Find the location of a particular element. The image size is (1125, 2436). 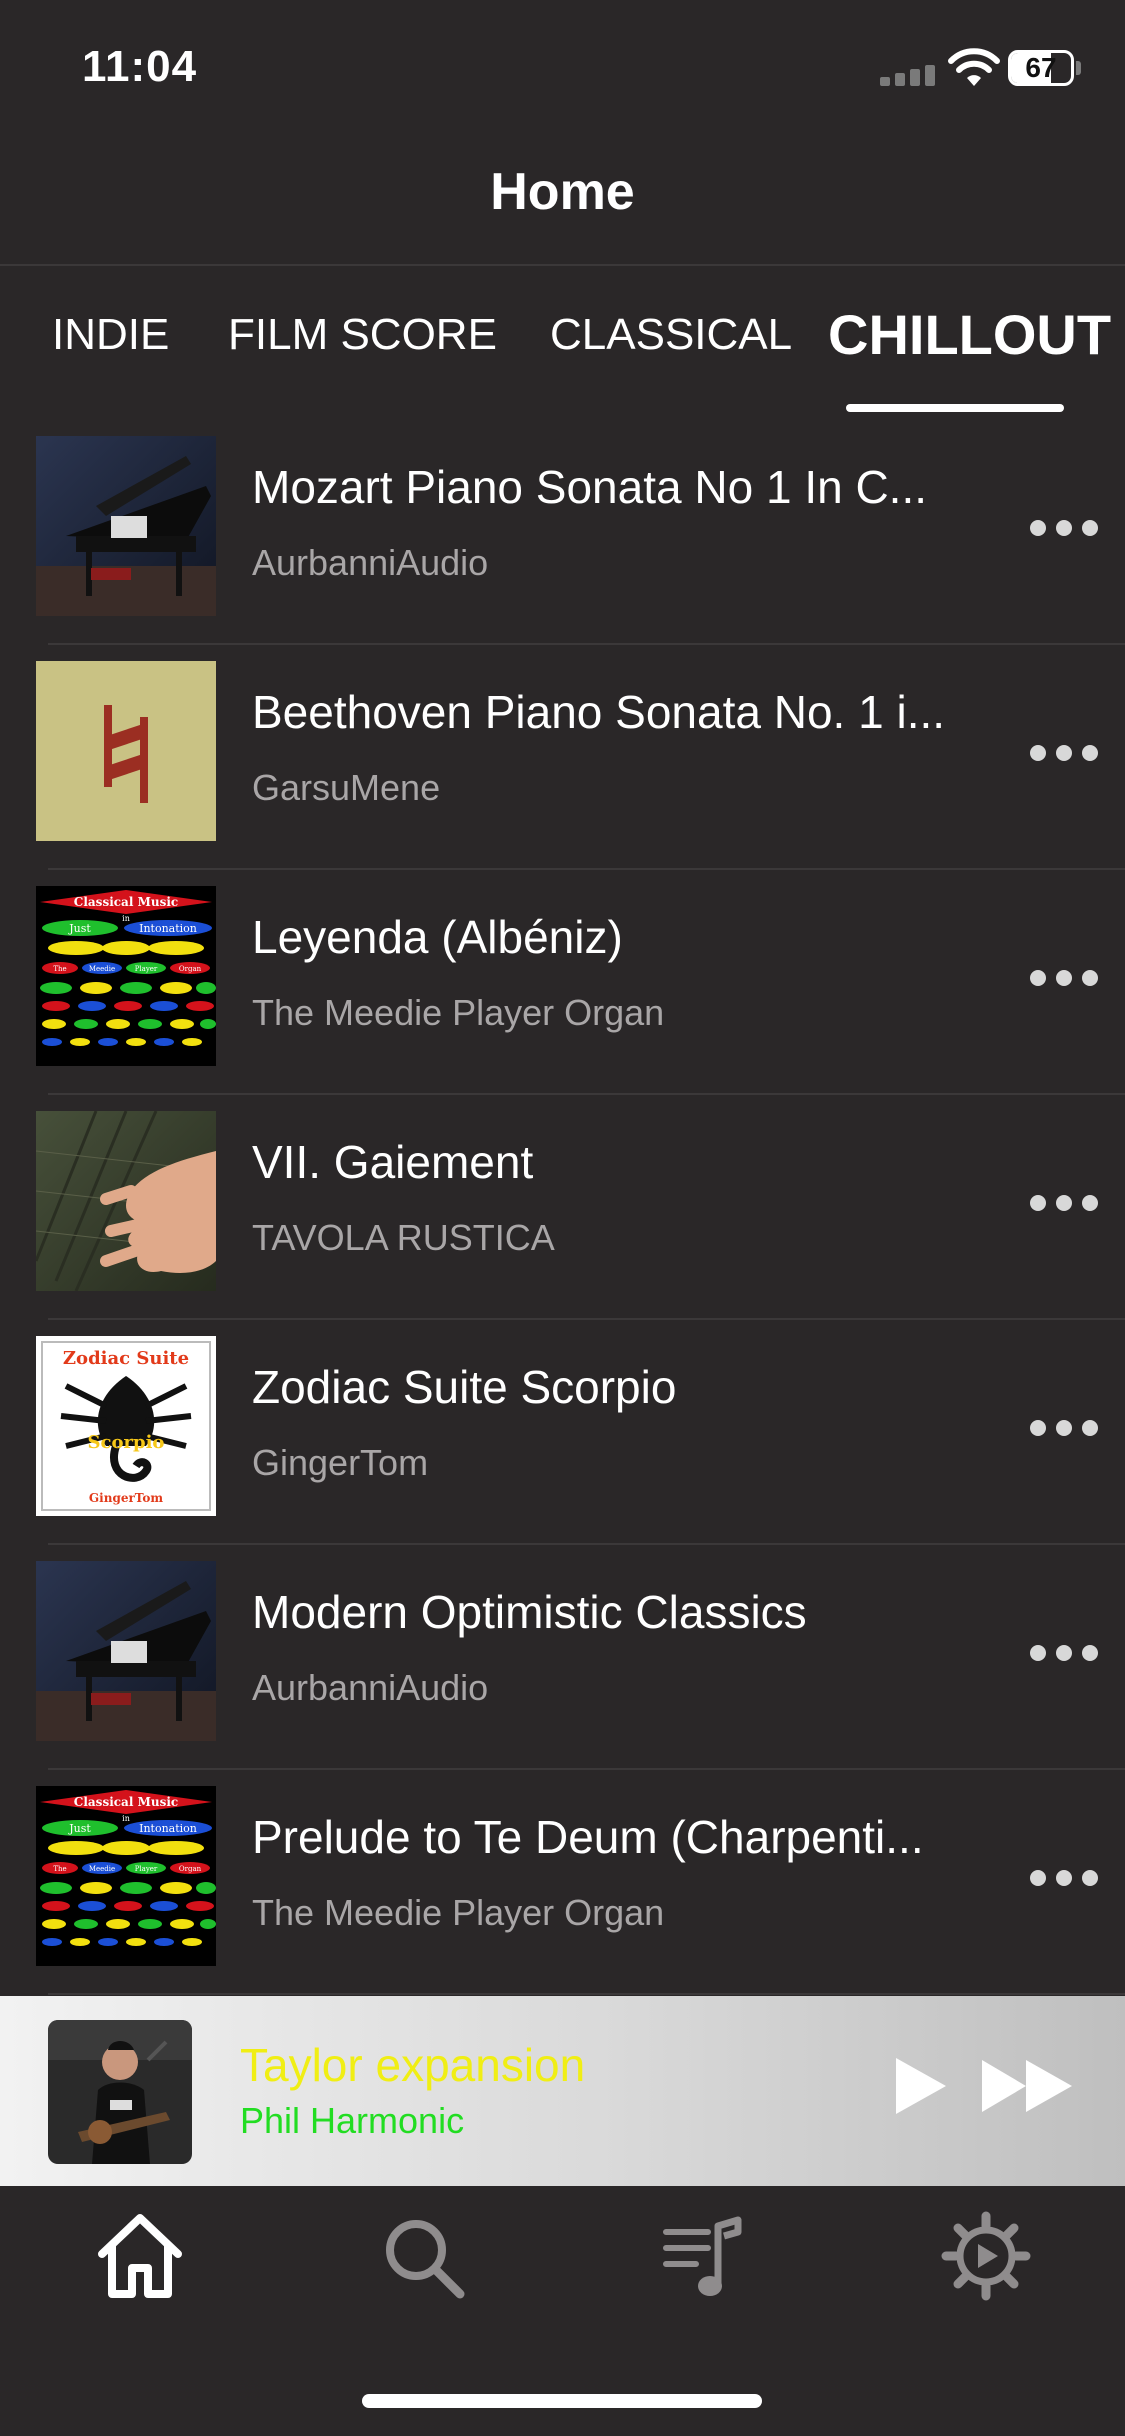

track-row: VII. Gaiement TAVOLA RUSTICA is located at coordinates (562, 1207).